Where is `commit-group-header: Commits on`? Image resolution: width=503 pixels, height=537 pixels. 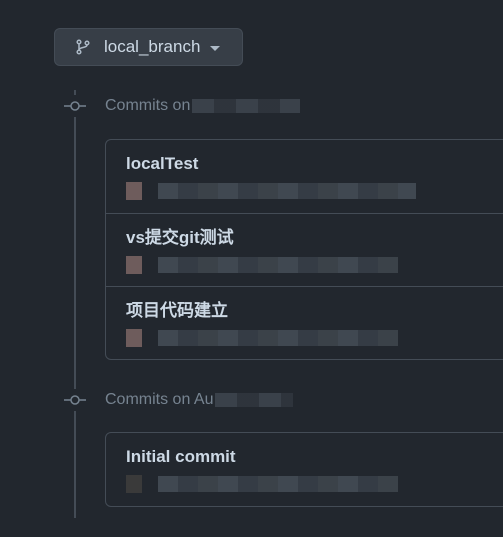
commit-group-header: Commits on is located at coordinates (182, 106).